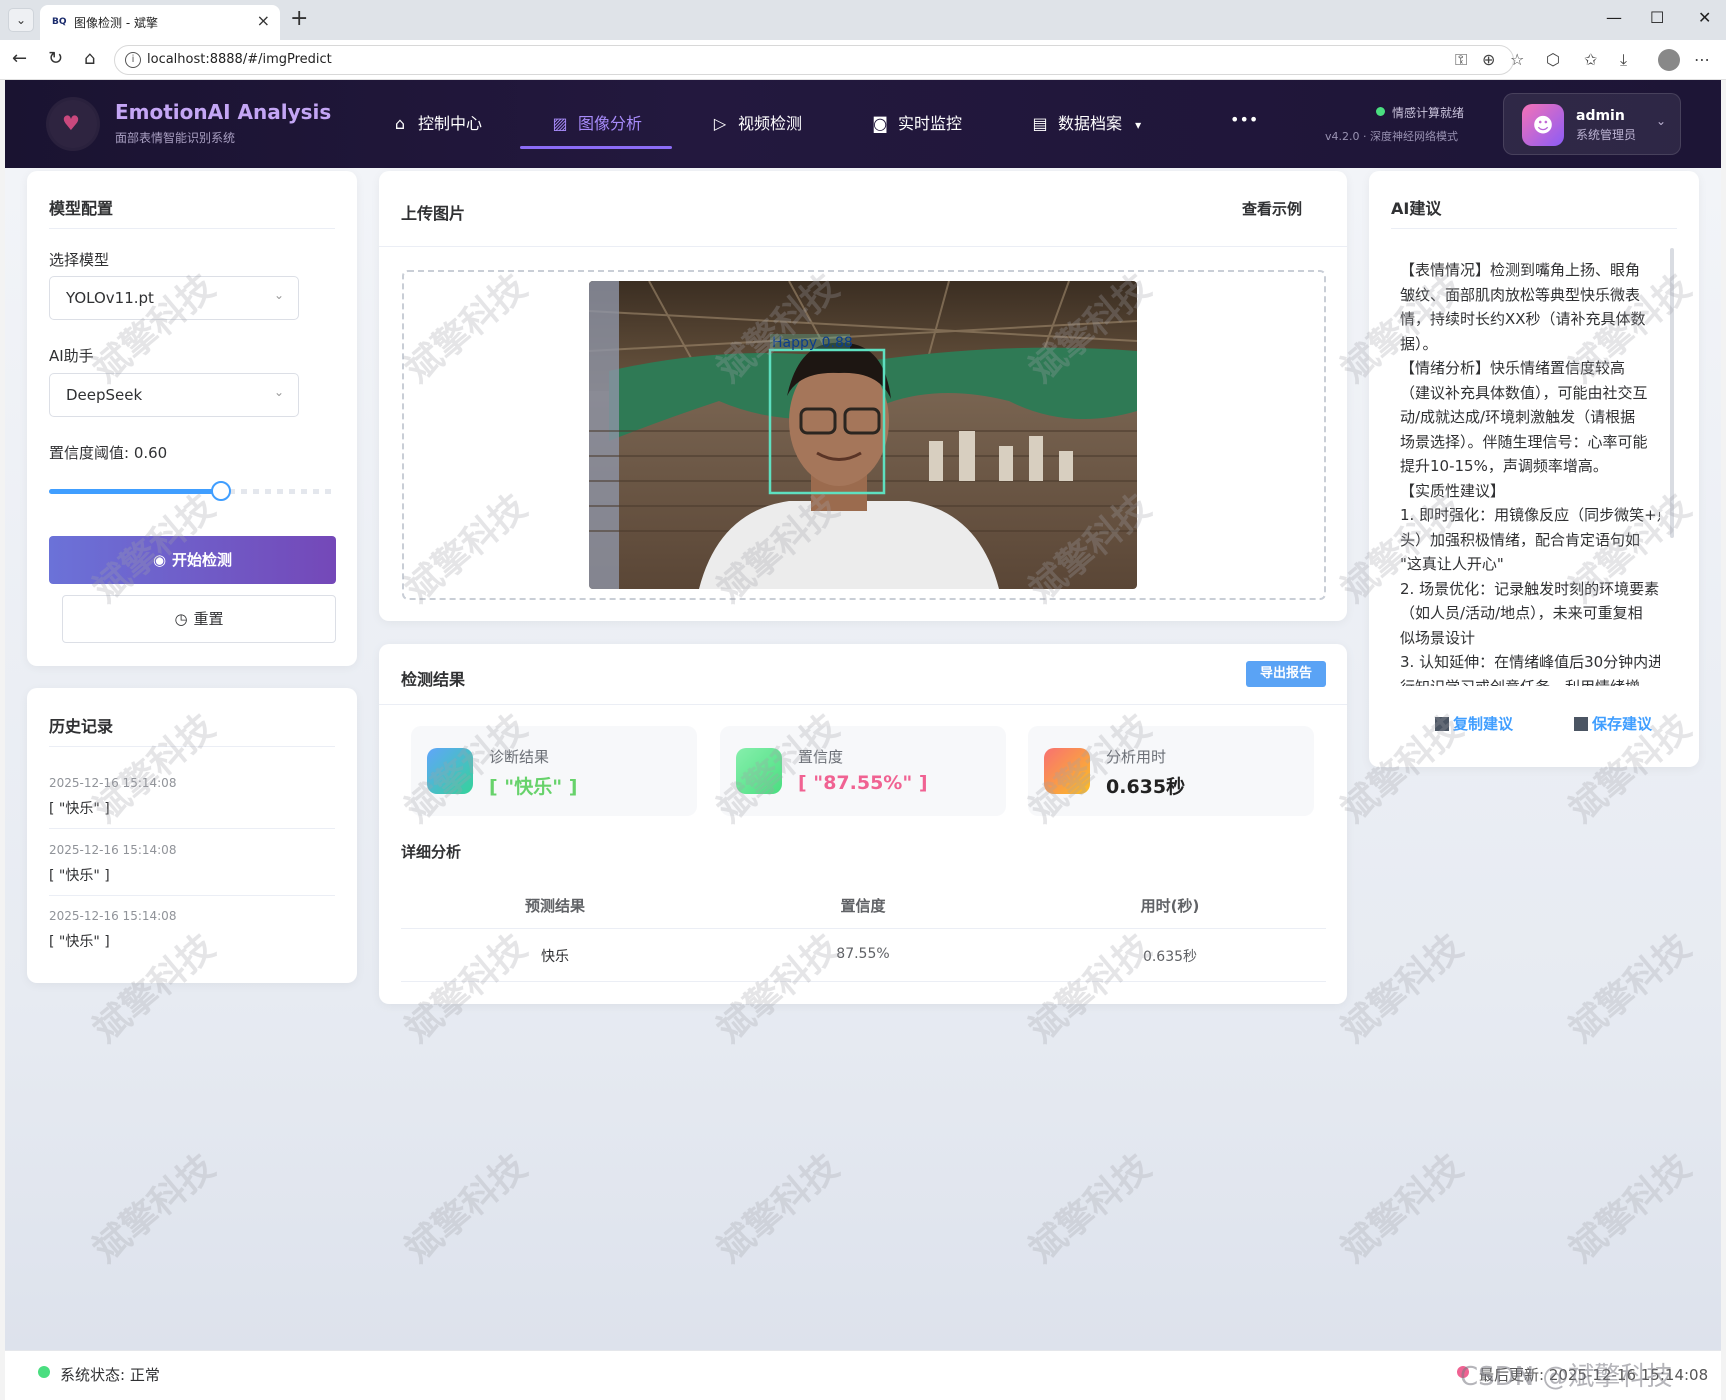  I want to click on favorite-star-icon: ☆, so click(1517, 59).